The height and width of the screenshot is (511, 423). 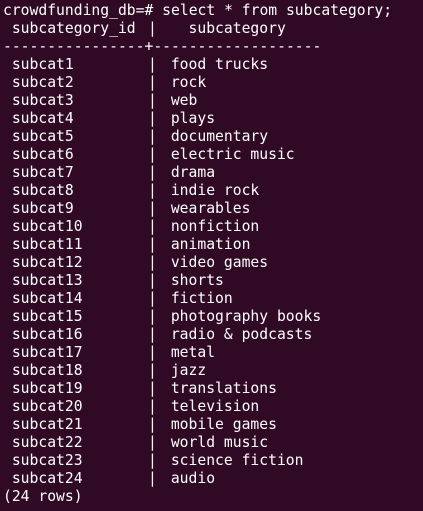 I want to click on table-row: subcat12 | video games, so click(x=213, y=263).